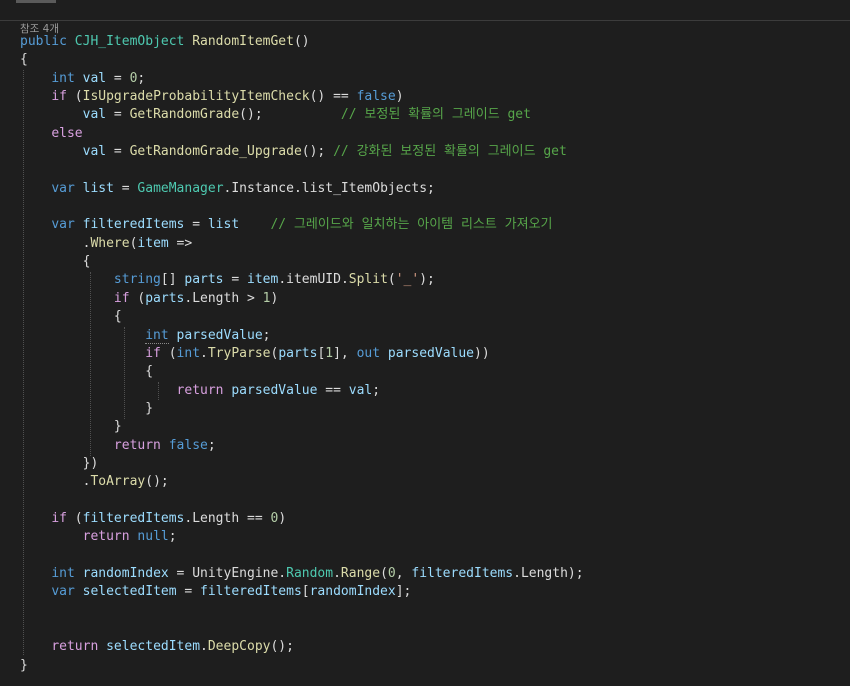 This screenshot has height=686, width=850. I want to click on code-token: string, so click(137, 280).